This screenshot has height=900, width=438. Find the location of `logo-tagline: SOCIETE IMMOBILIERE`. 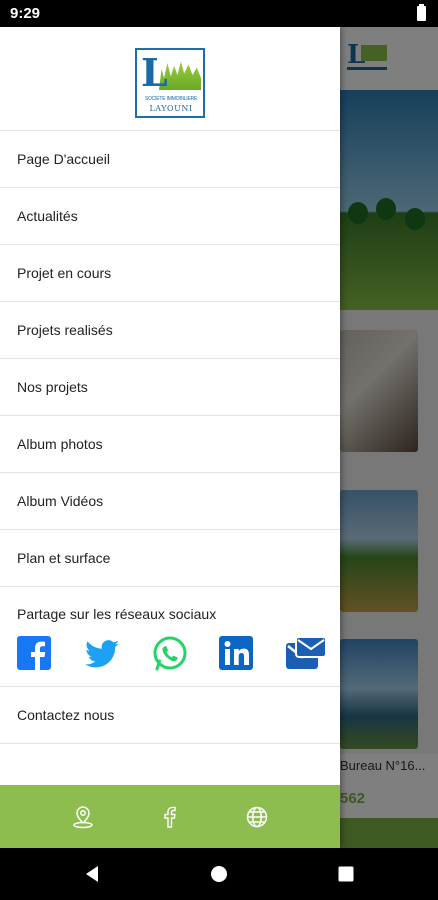

logo-tagline: SOCIETE IMMOBILIERE is located at coordinates (171, 99).